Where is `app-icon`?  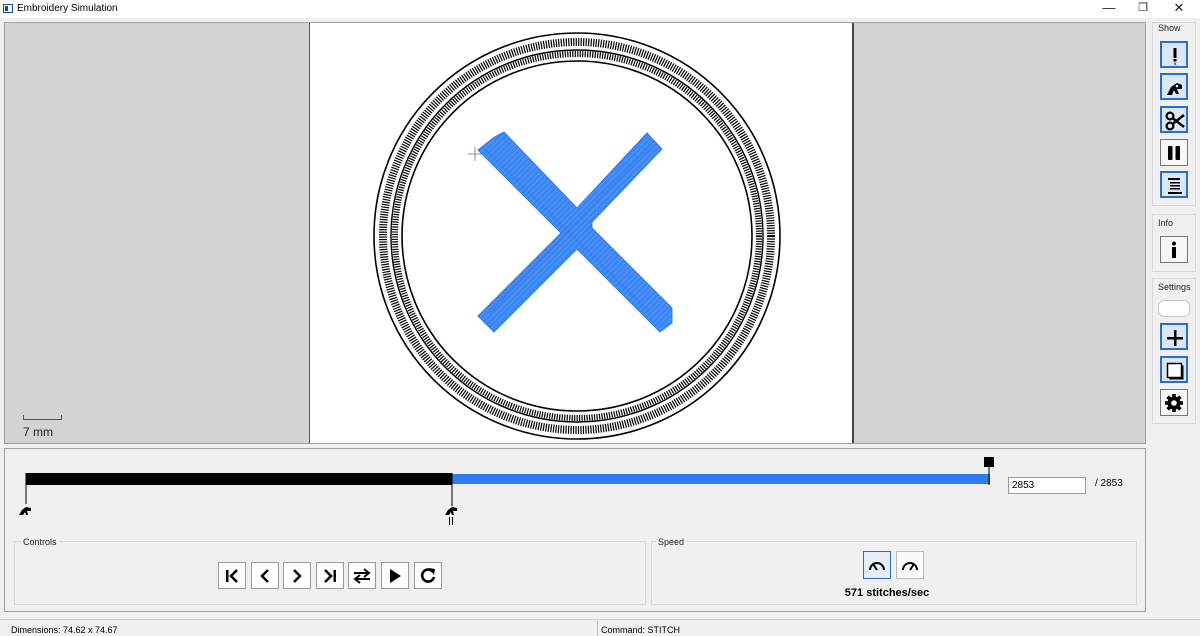 app-icon is located at coordinates (8, 8).